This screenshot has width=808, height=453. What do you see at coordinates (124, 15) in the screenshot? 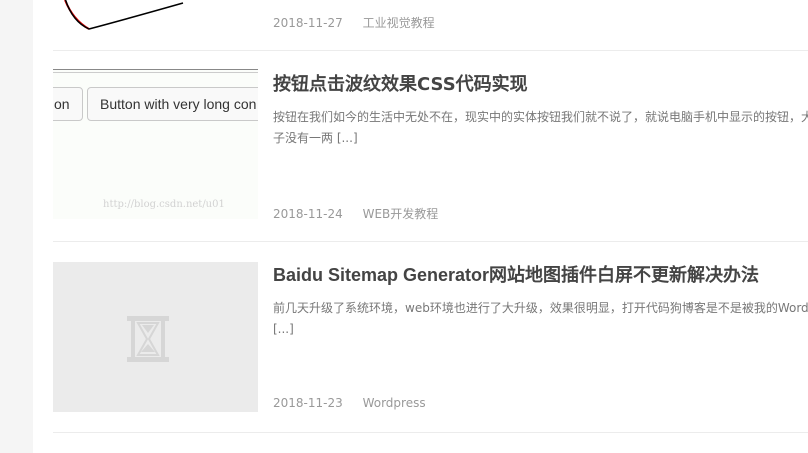
I see `thumbnail-drawing` at bounding box center [124, 15].